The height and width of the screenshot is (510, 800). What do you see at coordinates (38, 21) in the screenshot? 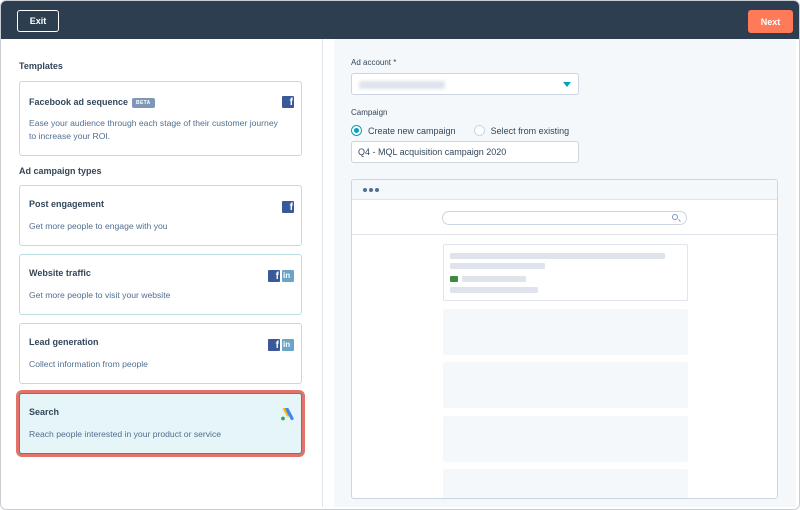
I see `exit-button: Exit` at bounding box center [38, 21].